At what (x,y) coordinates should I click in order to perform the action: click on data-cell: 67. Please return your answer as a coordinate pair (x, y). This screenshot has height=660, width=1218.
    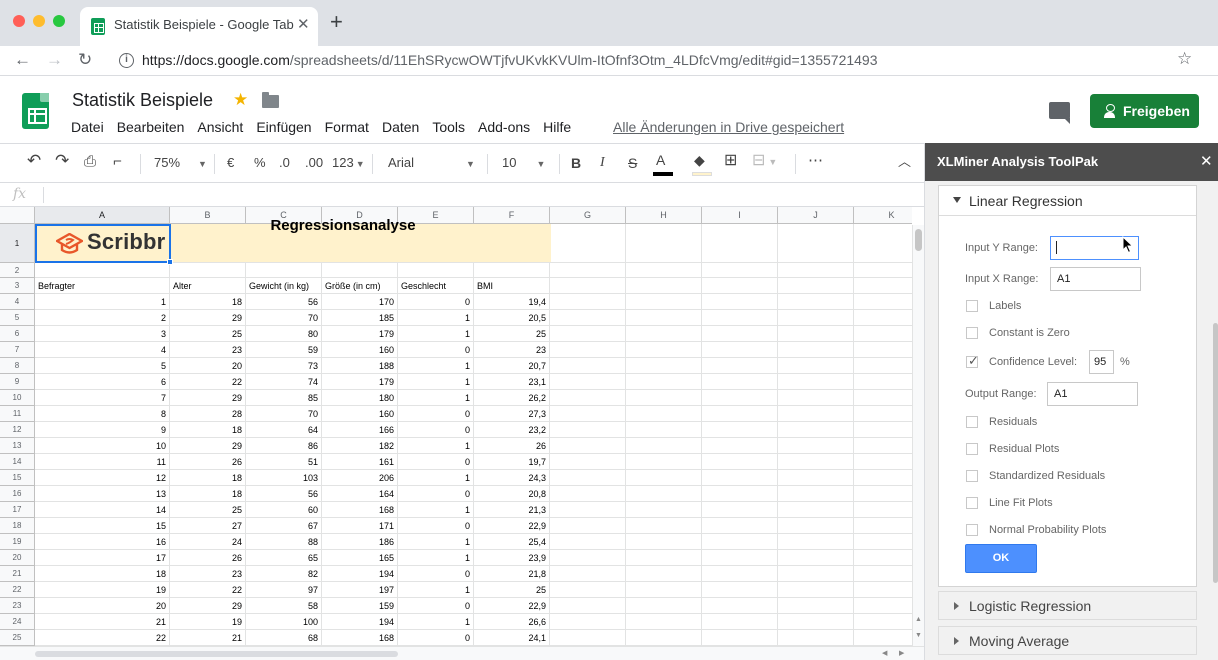
    Looking at the image, I should click on (284, 526).